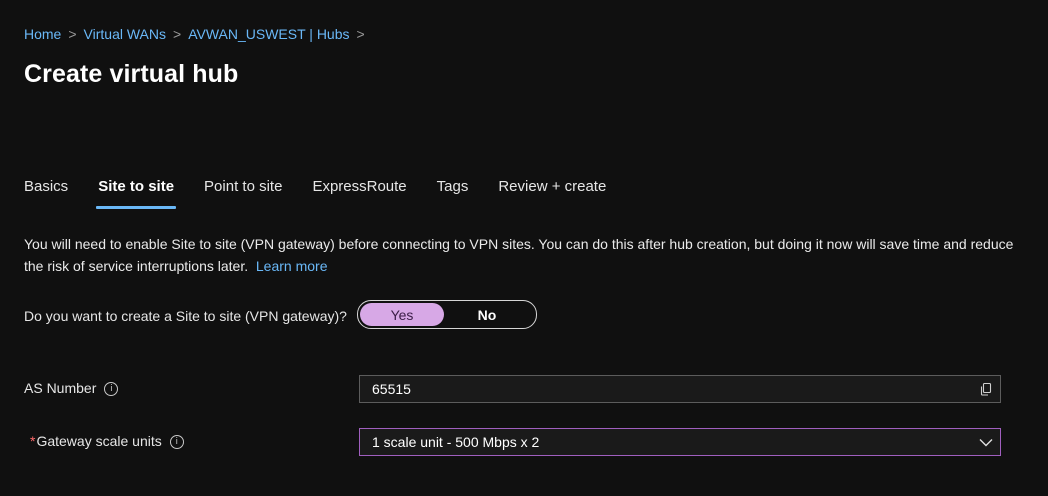 The image size is (1048, 496). I want to click on scale-units-label: * Gateway scale units i, so click(107, 441).